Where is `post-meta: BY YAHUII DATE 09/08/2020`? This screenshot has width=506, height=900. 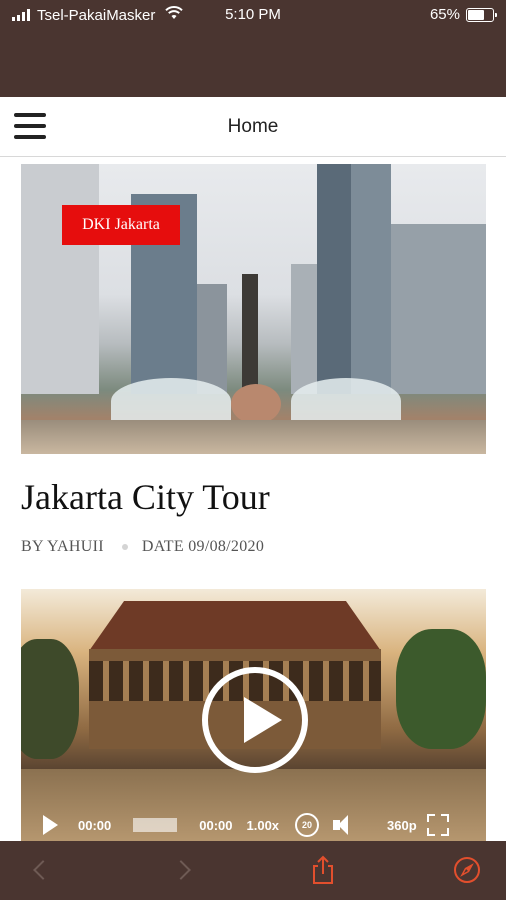 post-meta: BY YAHUII DATE 09/08/2020 is located at coordinates (142, 547).